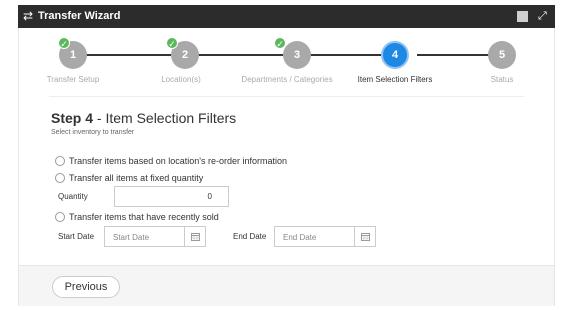  Describe the element at coordinates (542, 16) in the screenshot. I see `expand-icon: ⤢` at that location.